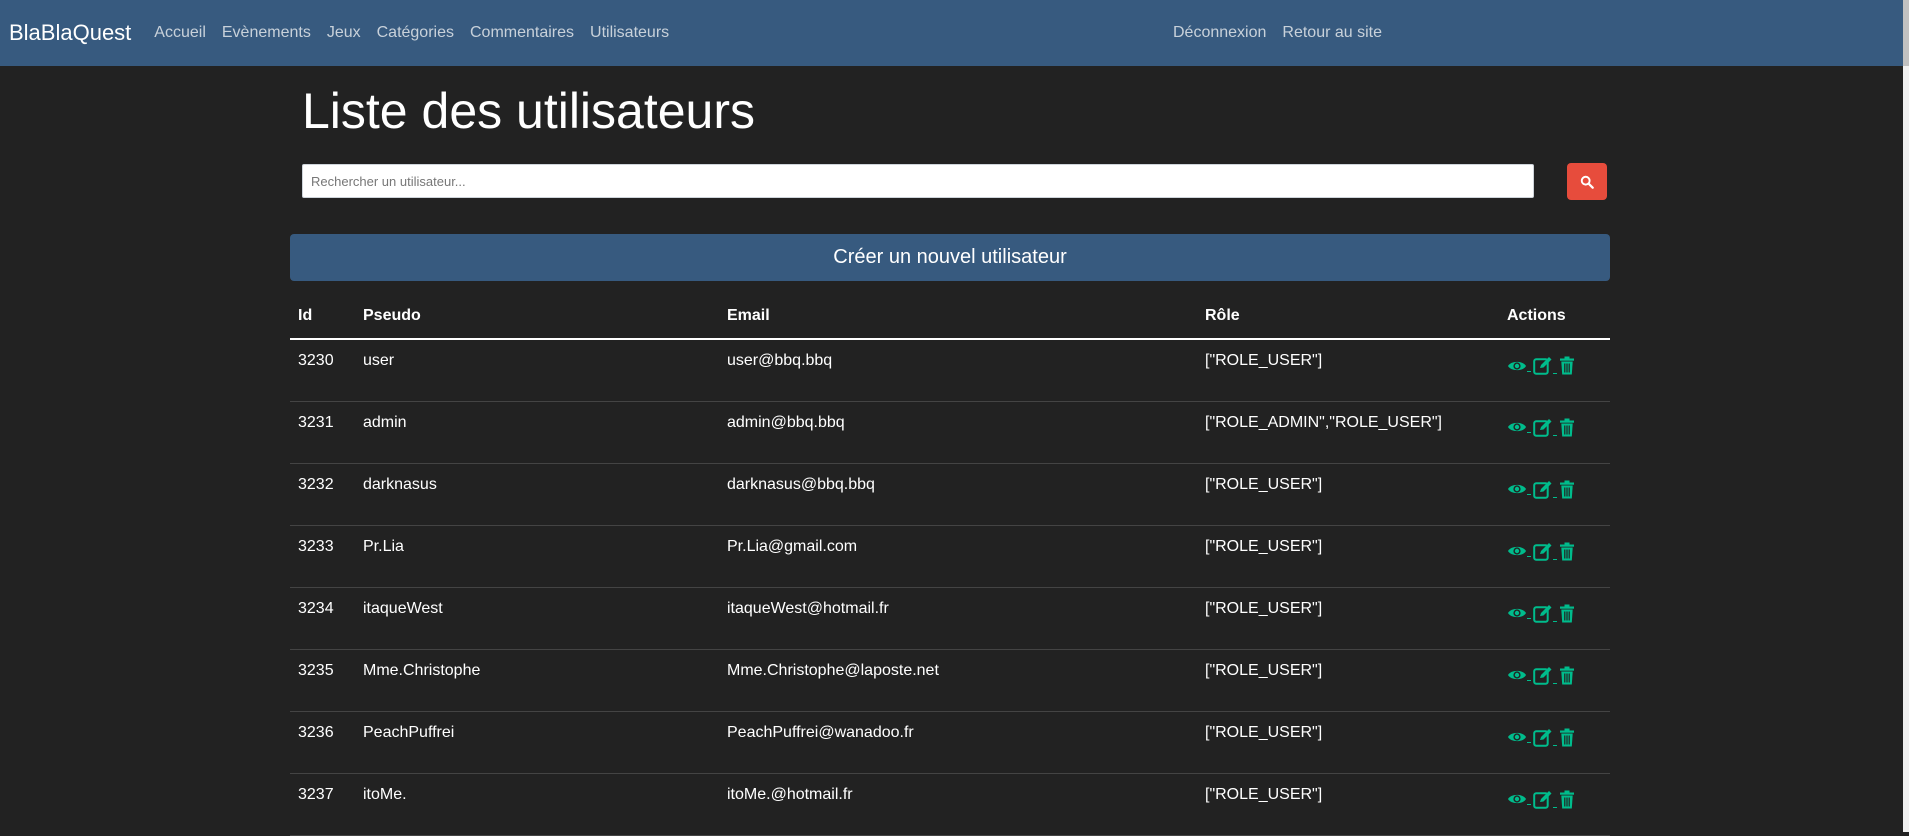 The width and height of the screenshot is (1909, 836). I want to click on nav-link-deconnexion: Déconnexion, so click(1219, 33).